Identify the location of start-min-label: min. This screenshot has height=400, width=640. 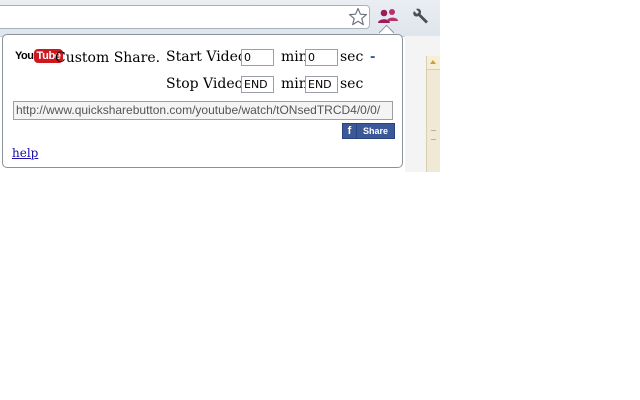
(294, 57).